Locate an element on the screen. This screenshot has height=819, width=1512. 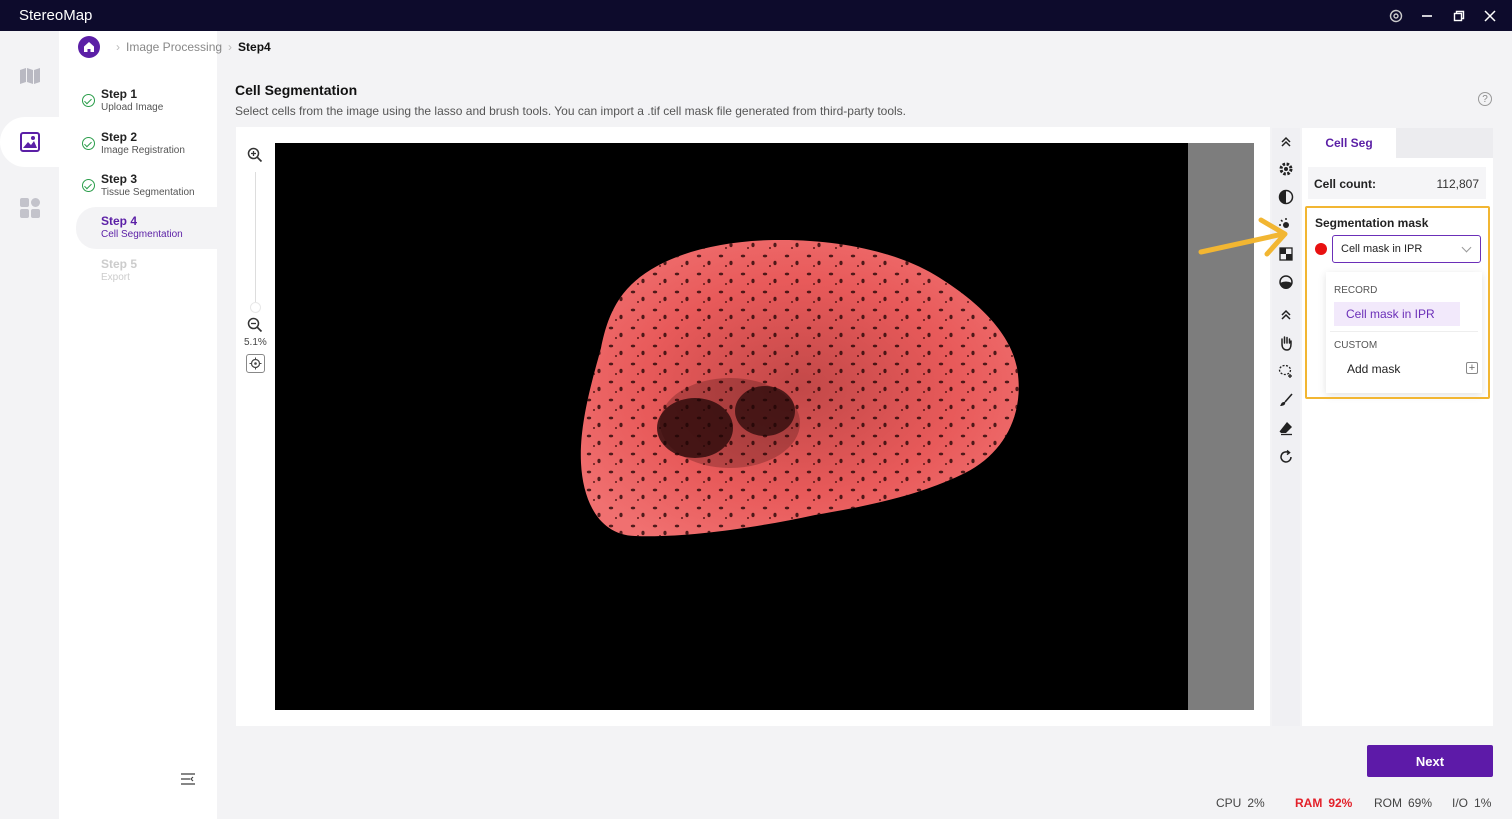
step-subtitle: Tissue Segmentation is located at coordinates (148, 192).